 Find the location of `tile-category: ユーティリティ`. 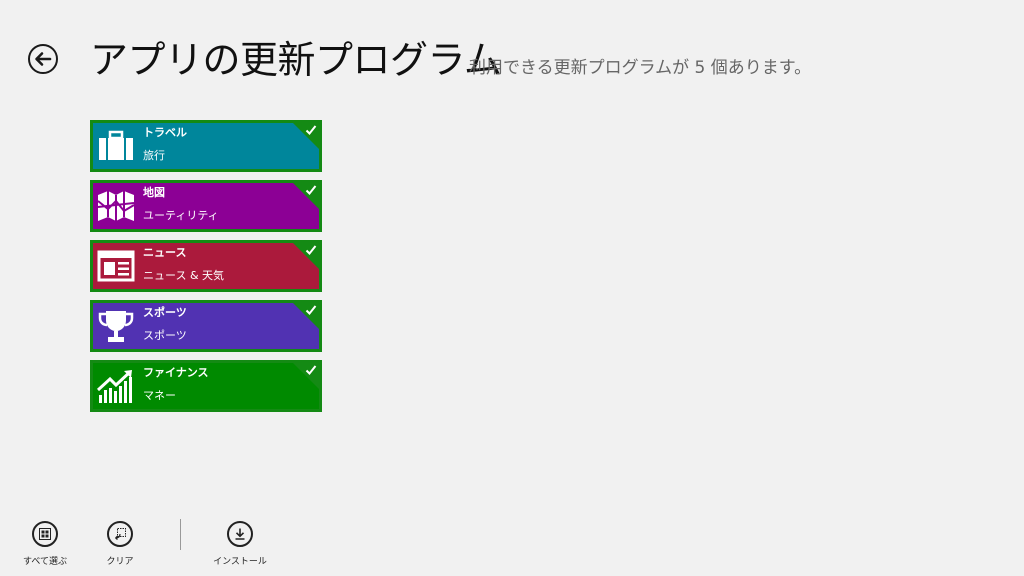

tile-category: ユーティリティ is located at coordinates (181, 215).